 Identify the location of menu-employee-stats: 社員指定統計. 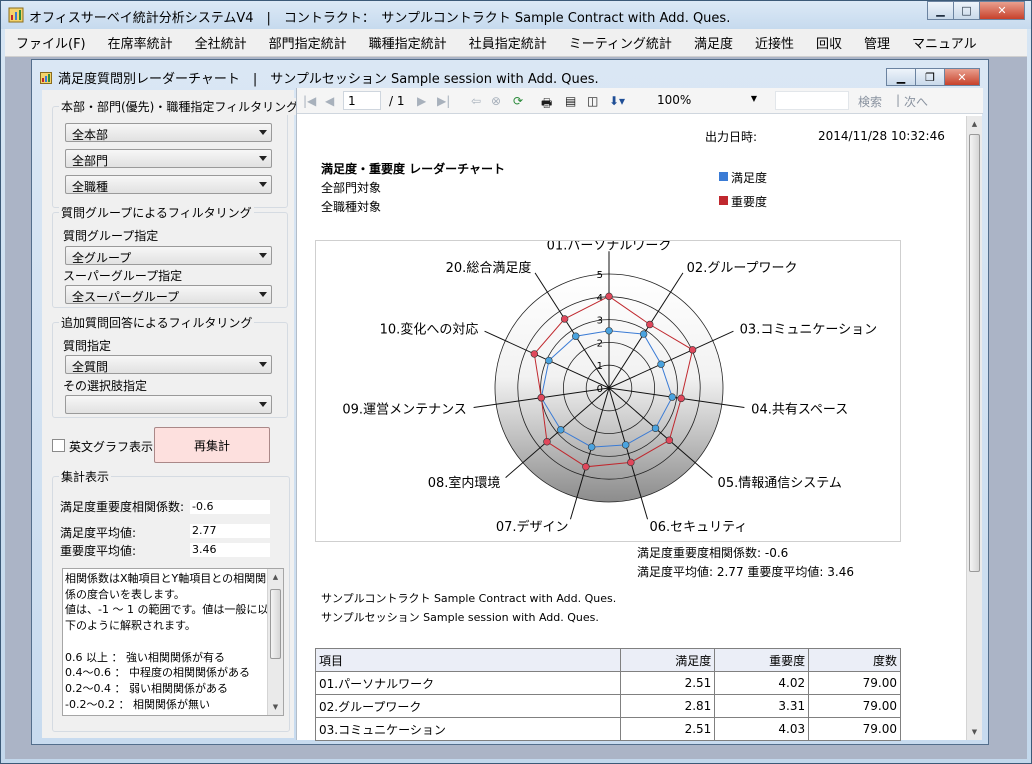
(508, 42).